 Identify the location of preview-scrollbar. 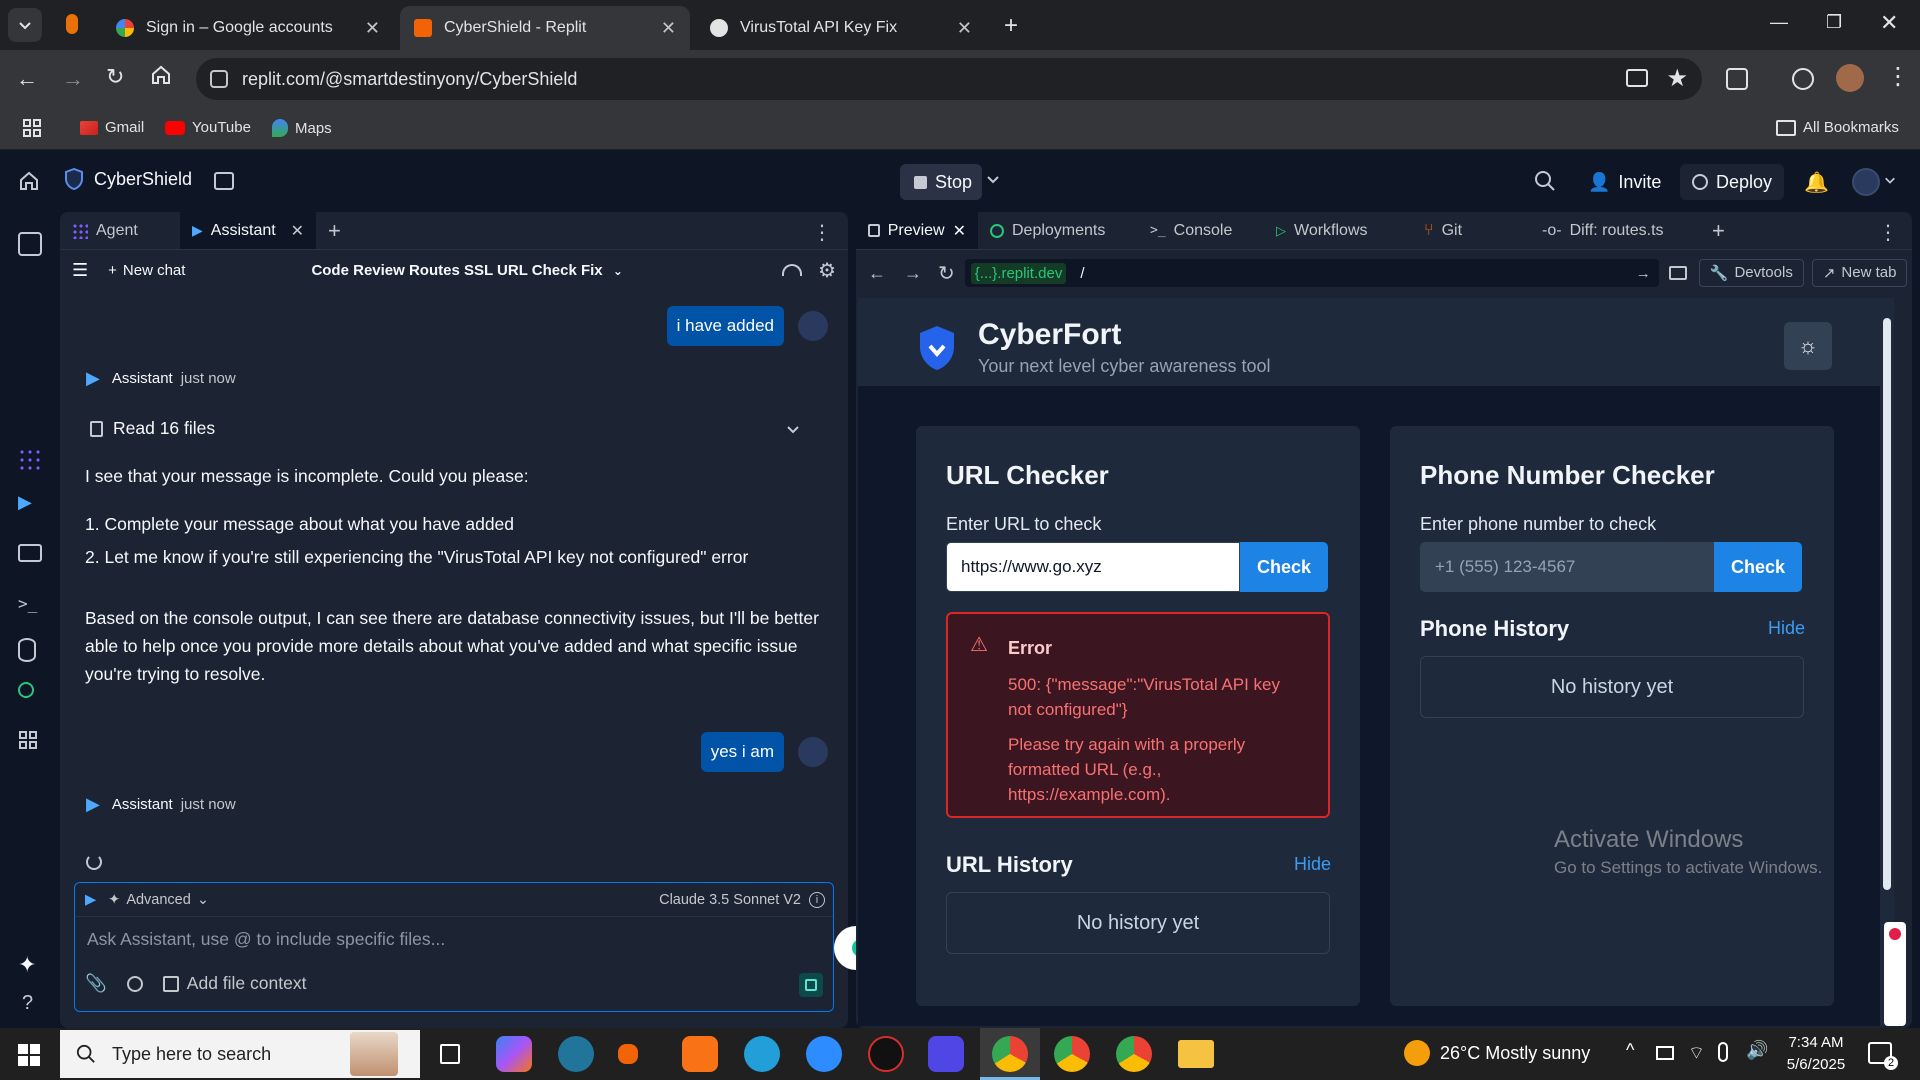
(1887, 662).